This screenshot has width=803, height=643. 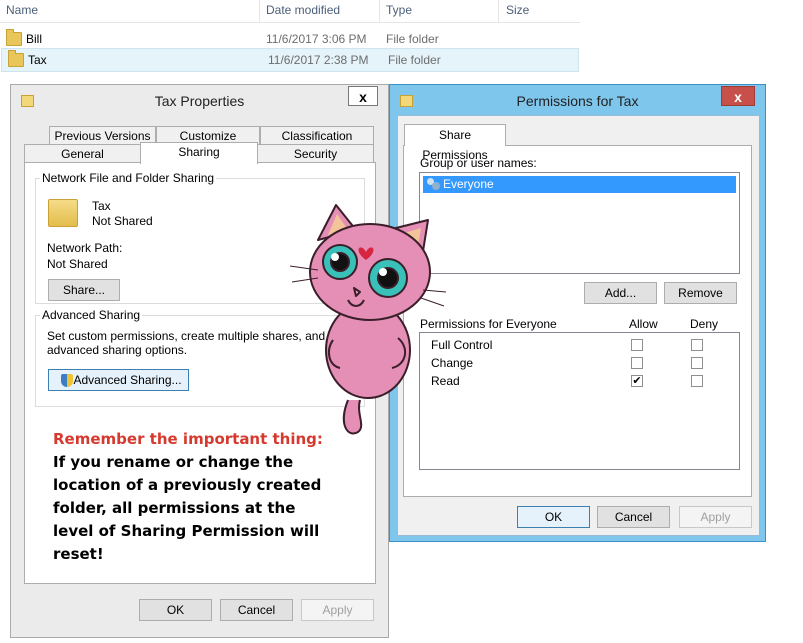 What do you see at coordinates (468, 184) in the screenshot?
I see `user-name: Everyone` at bounding box center [468, 184].